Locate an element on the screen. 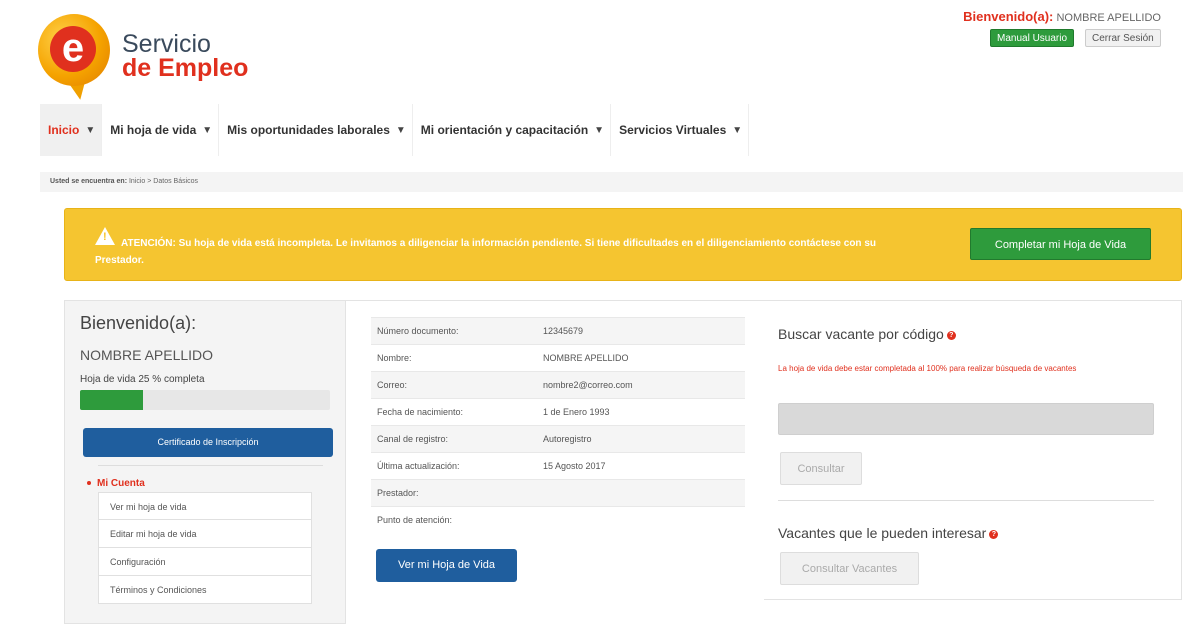  search-title: Buscar vacante por código? is located at coordinates (867, 334).